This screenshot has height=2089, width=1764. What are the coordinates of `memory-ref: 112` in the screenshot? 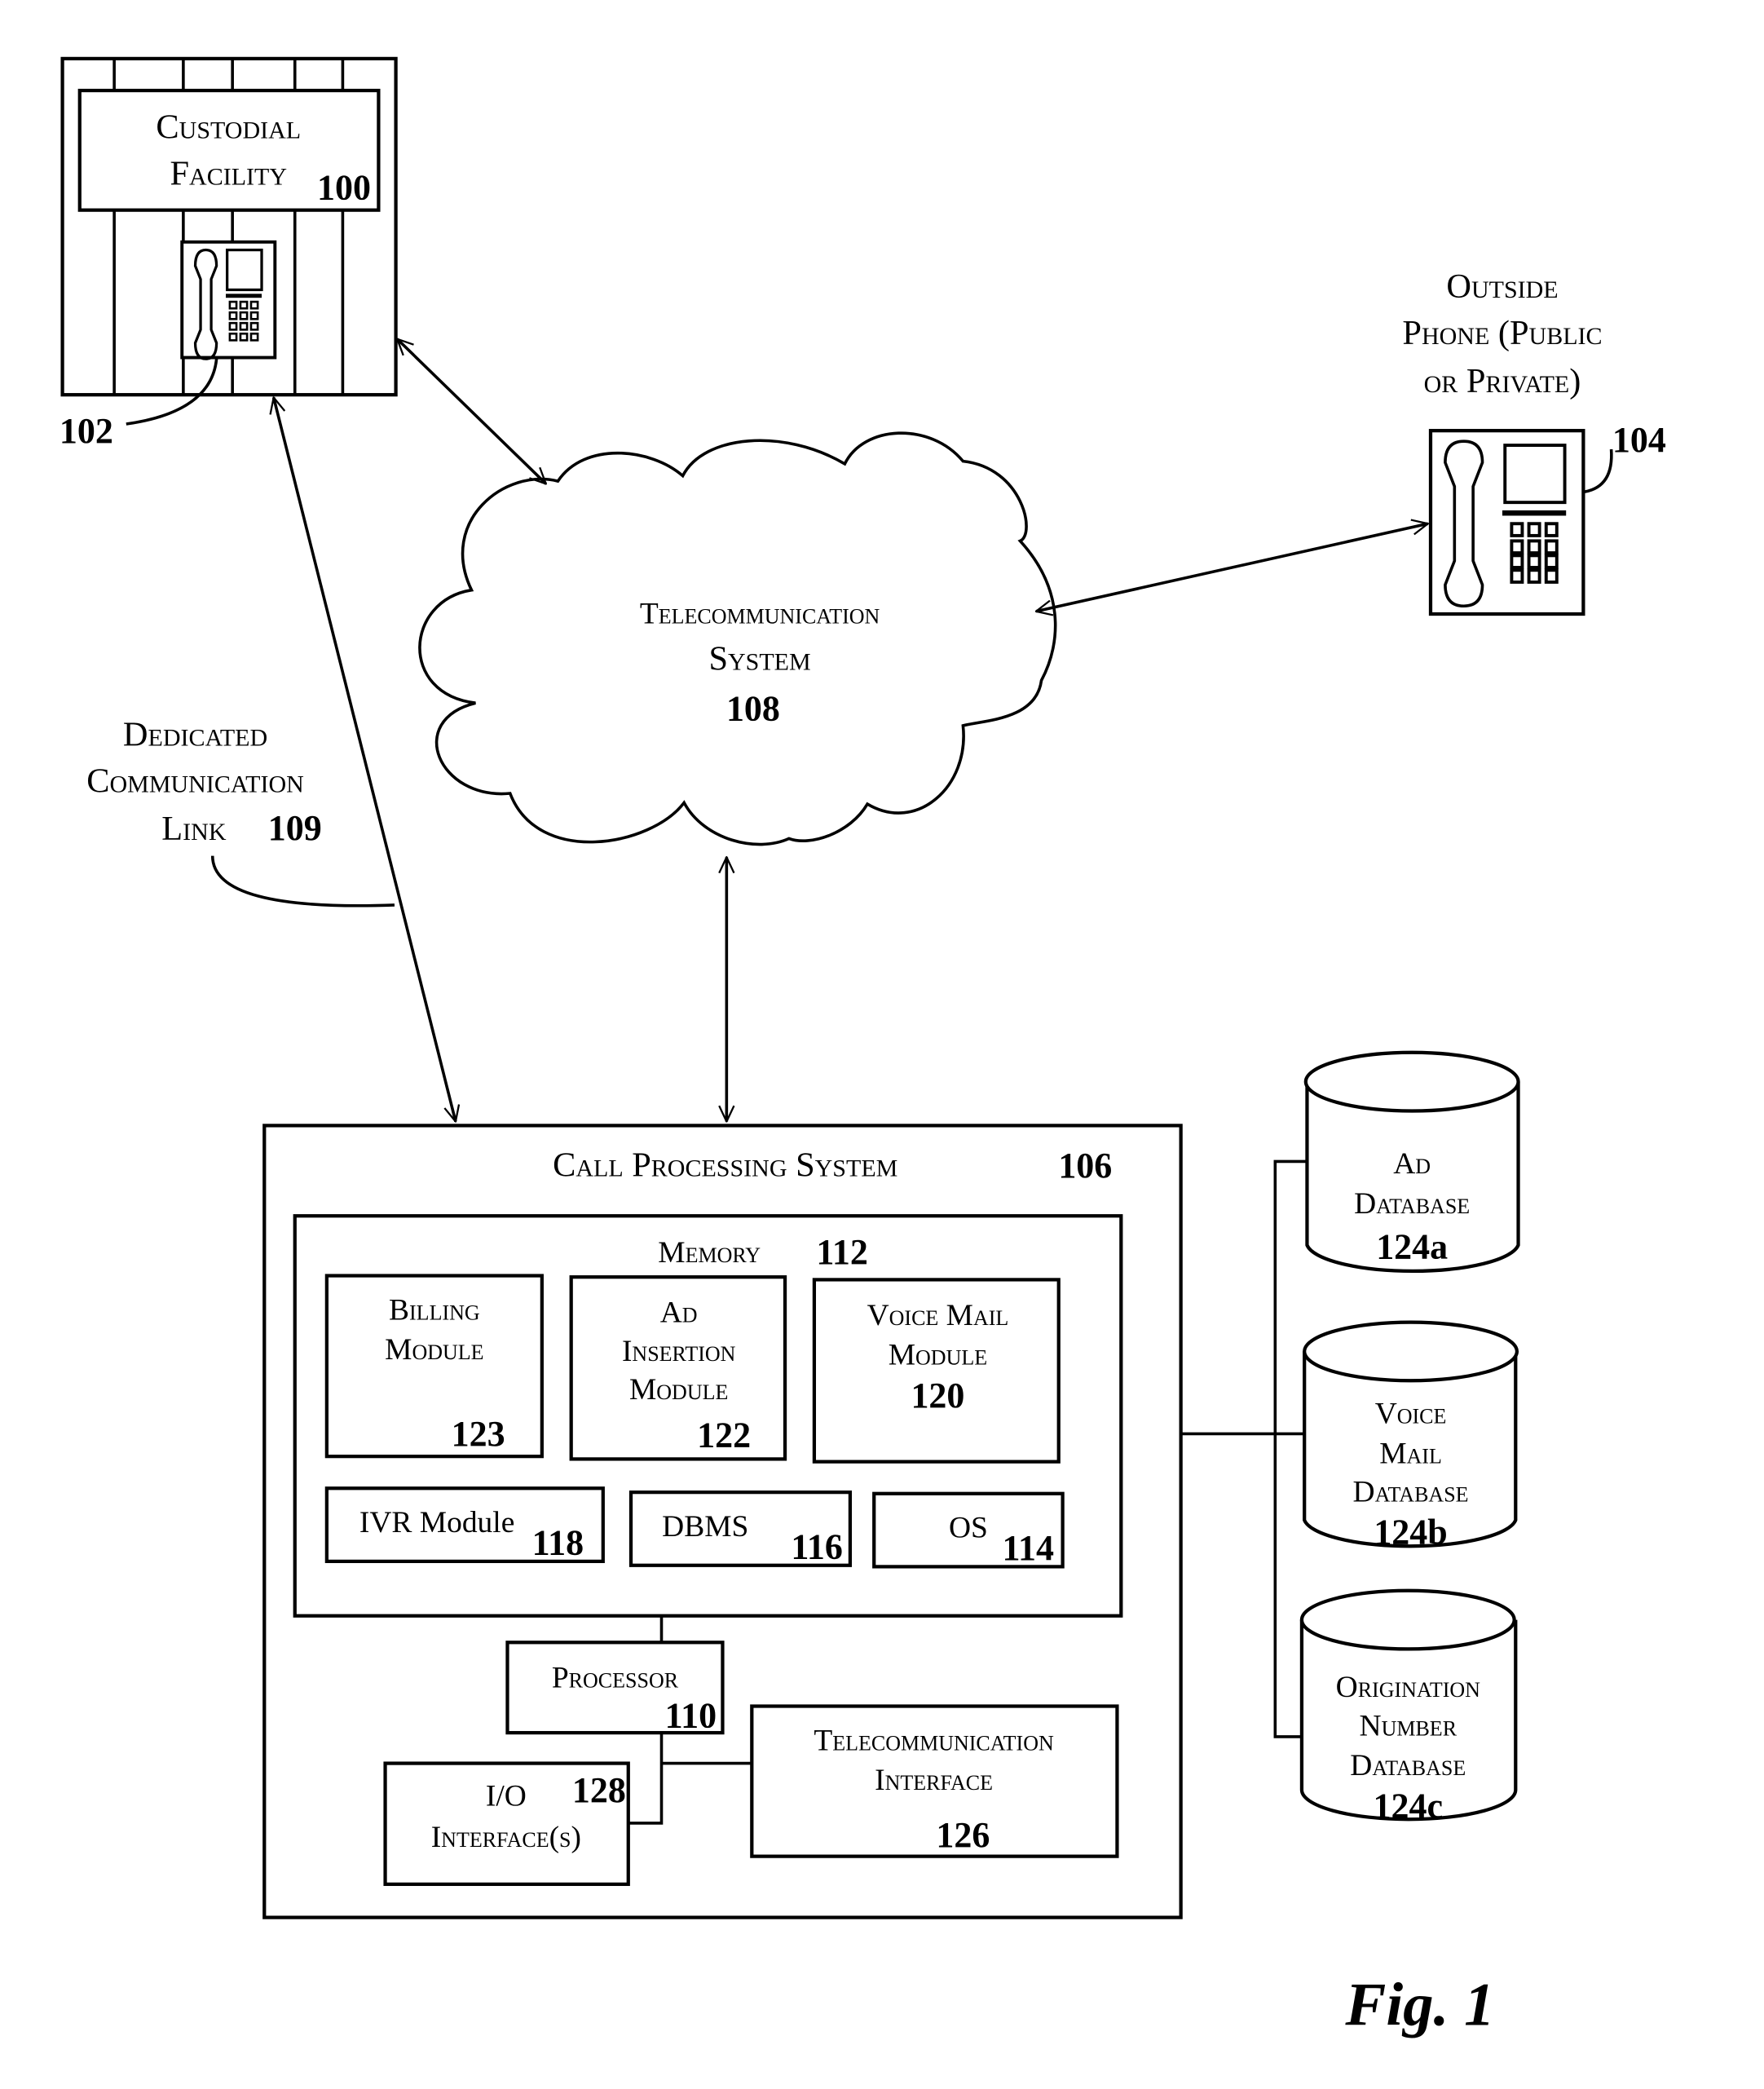 It's located at (842, 1252).